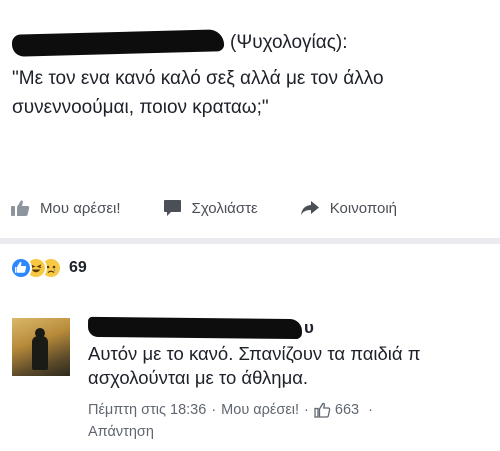 The width and height of the screenshot is (500, 451). Describe the element at coordinates (48, 268) in the screenshot. I see `reaction-summary: 69` at that location.